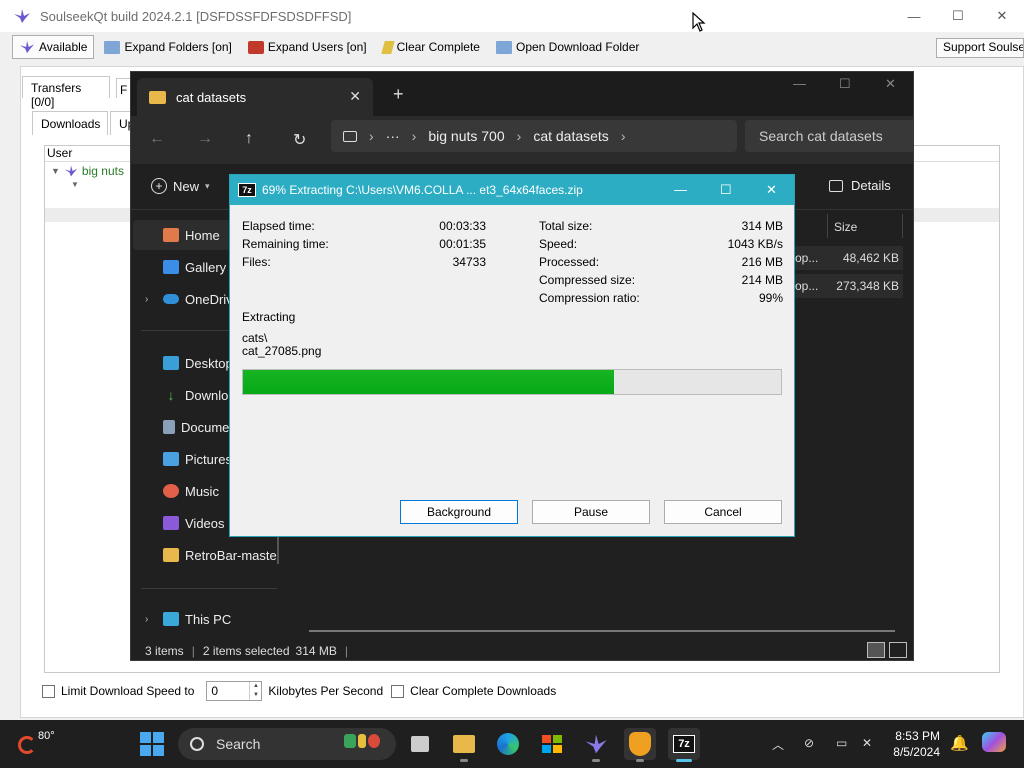 Image resolution: width=1024 pixels, height=768 pixels. I want to click on system-clock: 8:53 PM 8/5/2024, so click(908, 744).